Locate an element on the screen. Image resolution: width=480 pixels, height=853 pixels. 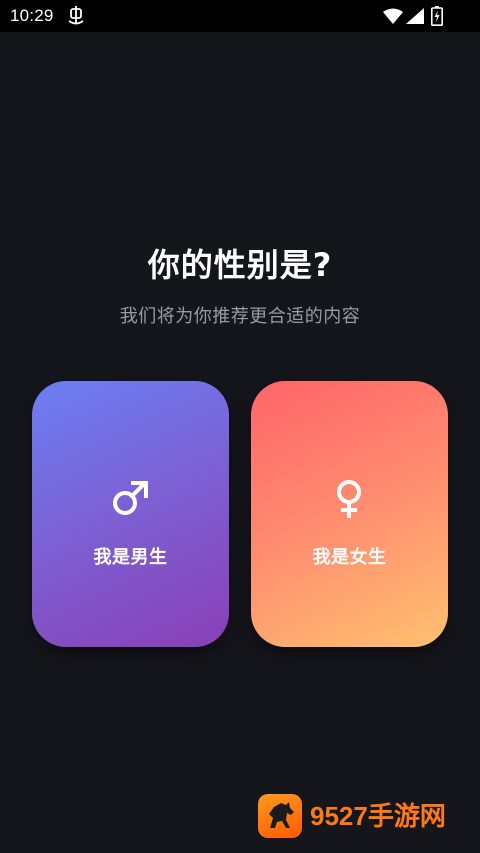
status-time: 10:29 is located at coordinates (32, 15).